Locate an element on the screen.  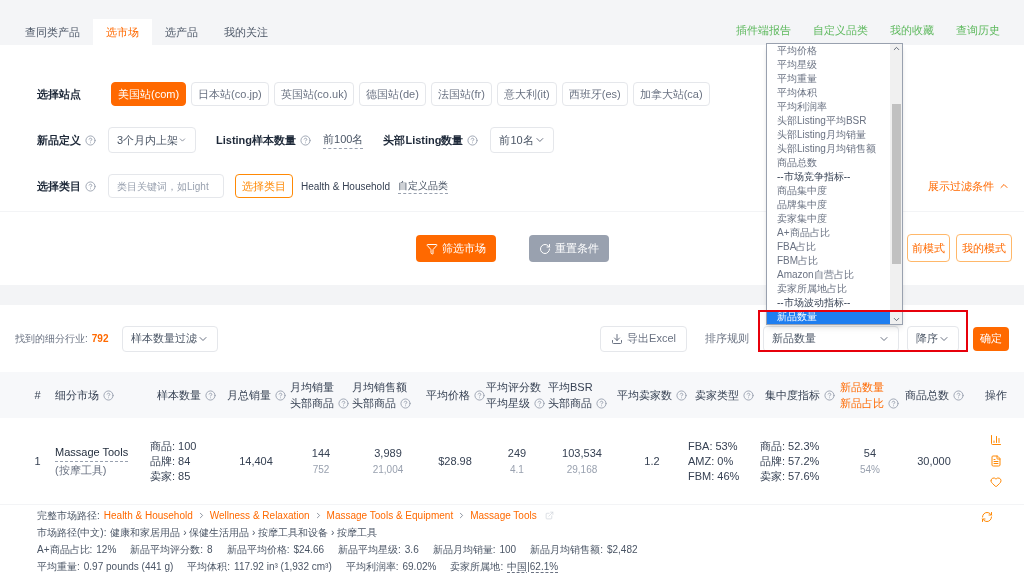
heart-icon is located at coordinates (996, 482).